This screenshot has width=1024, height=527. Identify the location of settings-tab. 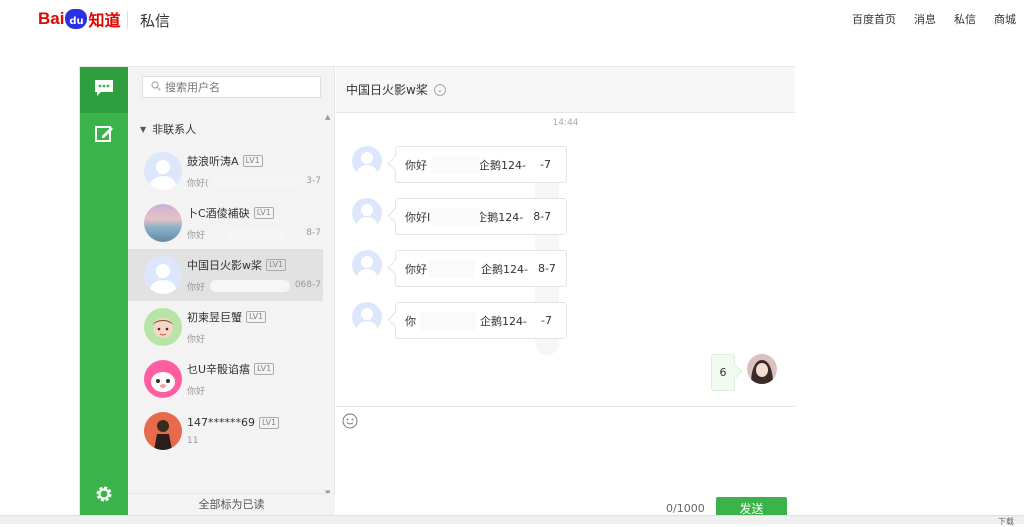
(104, 496).